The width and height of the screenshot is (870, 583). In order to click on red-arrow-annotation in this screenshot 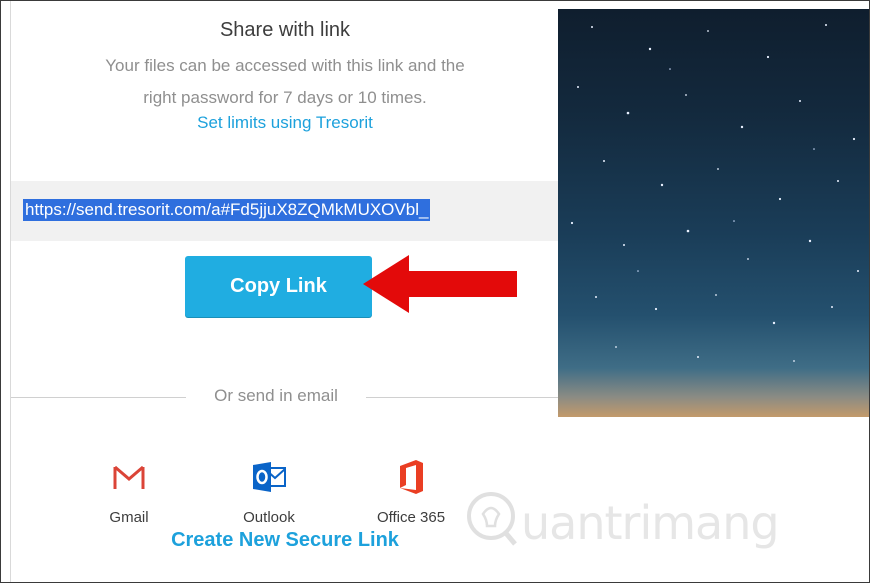, I will do `click(440, 284)`.